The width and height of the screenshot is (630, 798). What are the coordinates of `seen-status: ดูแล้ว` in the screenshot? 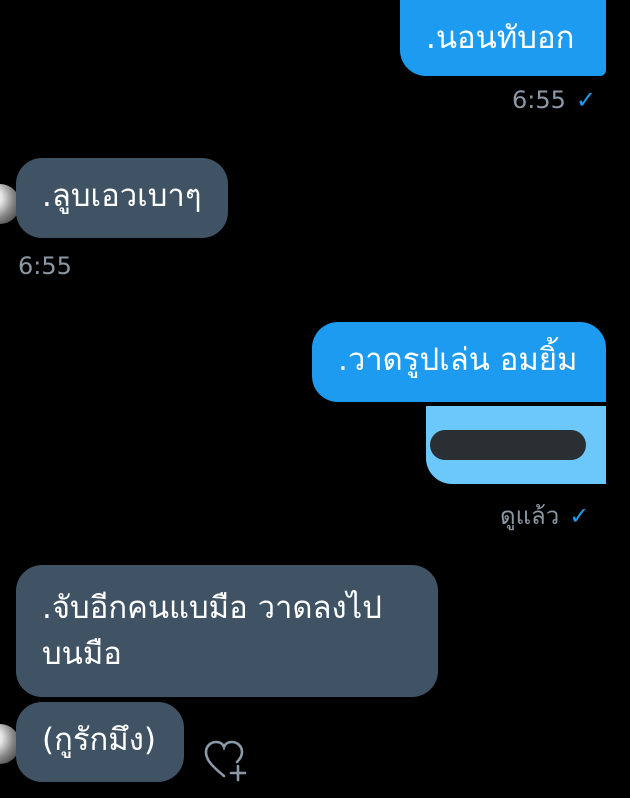 It's located at (530, 516).